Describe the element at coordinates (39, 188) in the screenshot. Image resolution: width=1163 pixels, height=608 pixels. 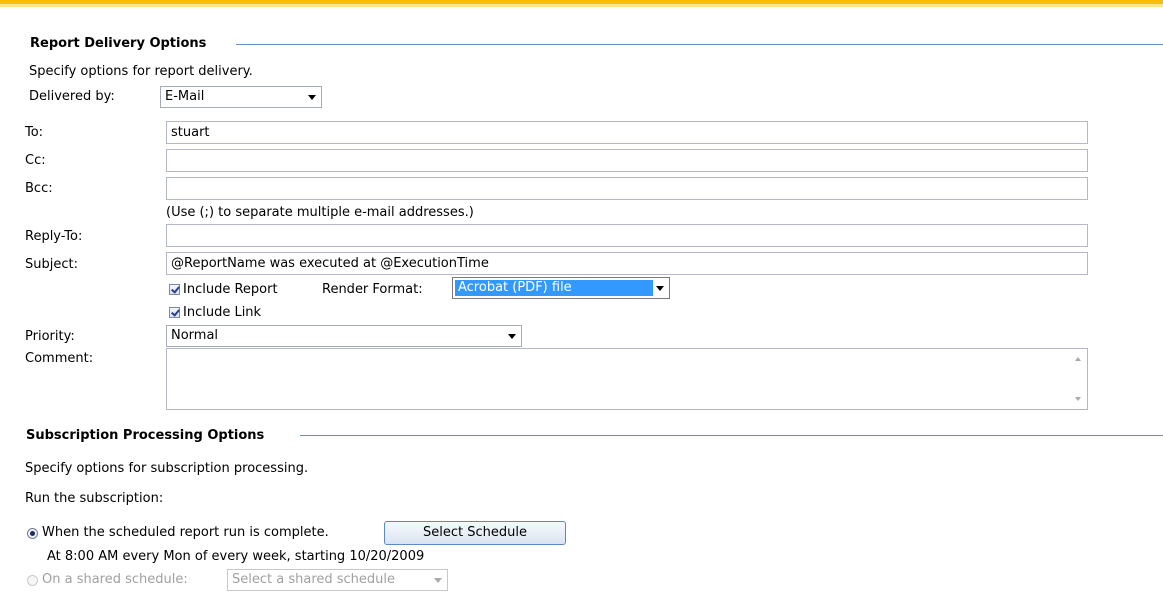
I see `bcc-label: Bcc:` at that location.